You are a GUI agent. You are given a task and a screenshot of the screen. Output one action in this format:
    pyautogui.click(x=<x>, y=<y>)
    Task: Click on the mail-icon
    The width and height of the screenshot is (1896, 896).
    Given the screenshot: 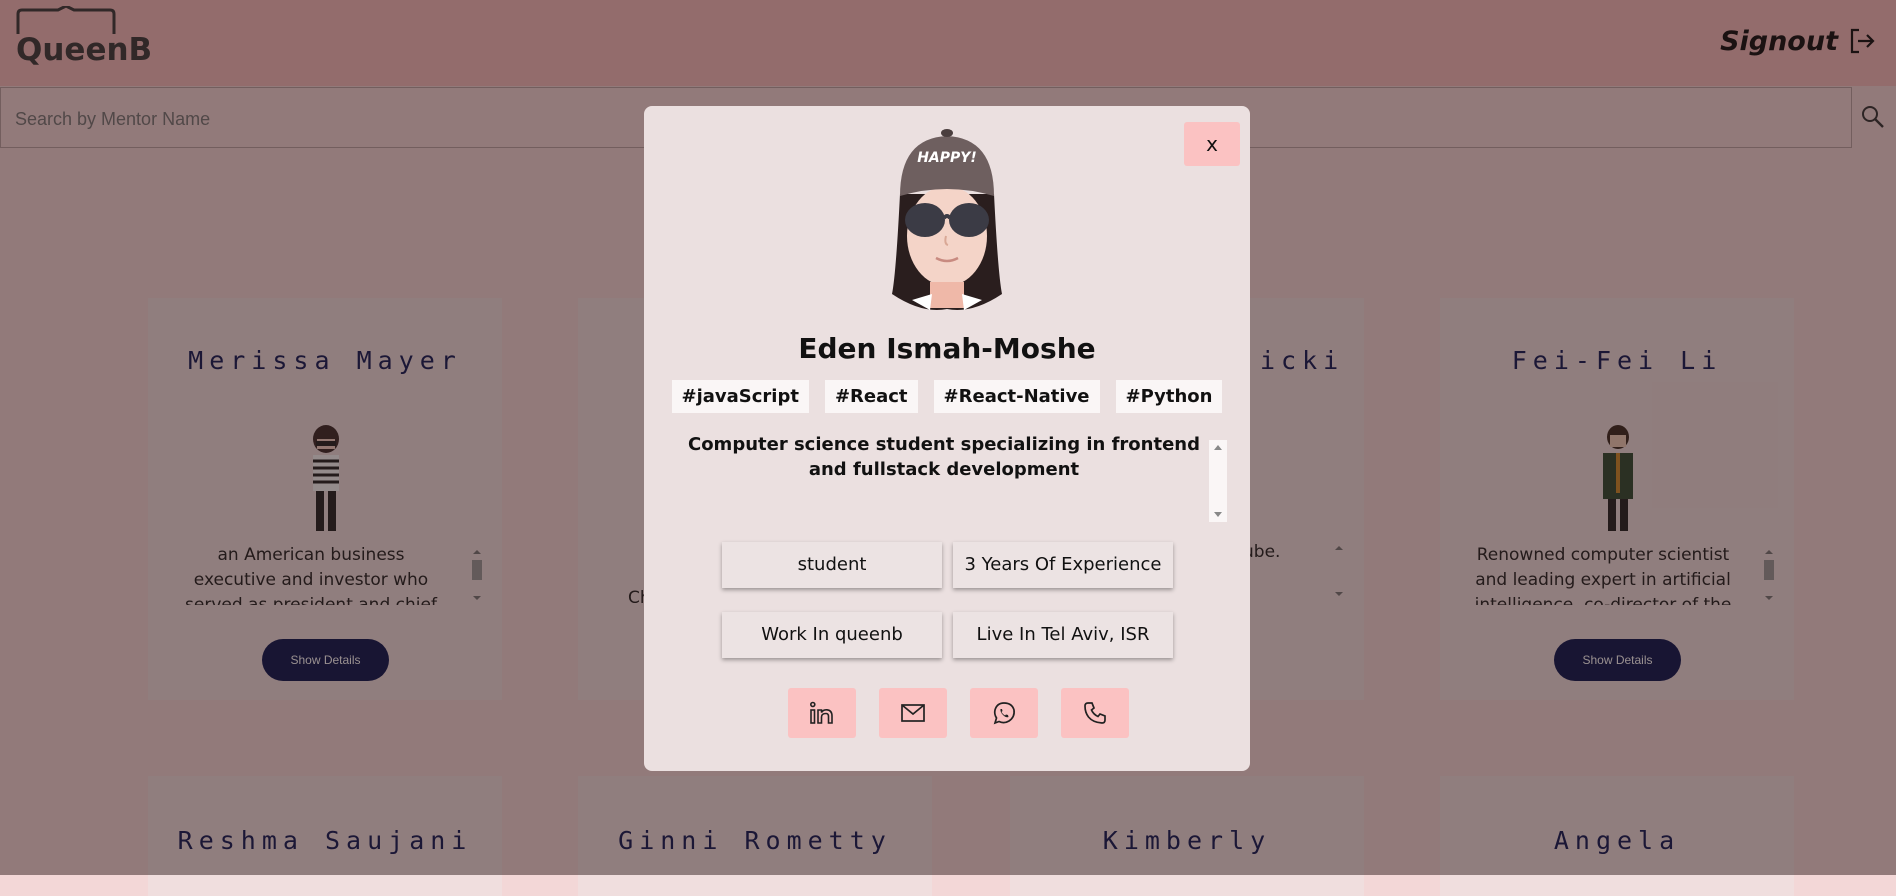 What is the action you would take?
    pyautogui.click(x=913, y=713)
    